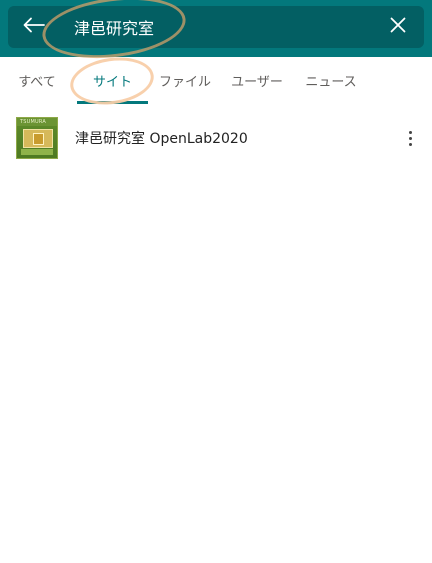  What do you see at coordinates (223, 27) in the screenshot?
I see `search-input` at bounding box center [223, 27].